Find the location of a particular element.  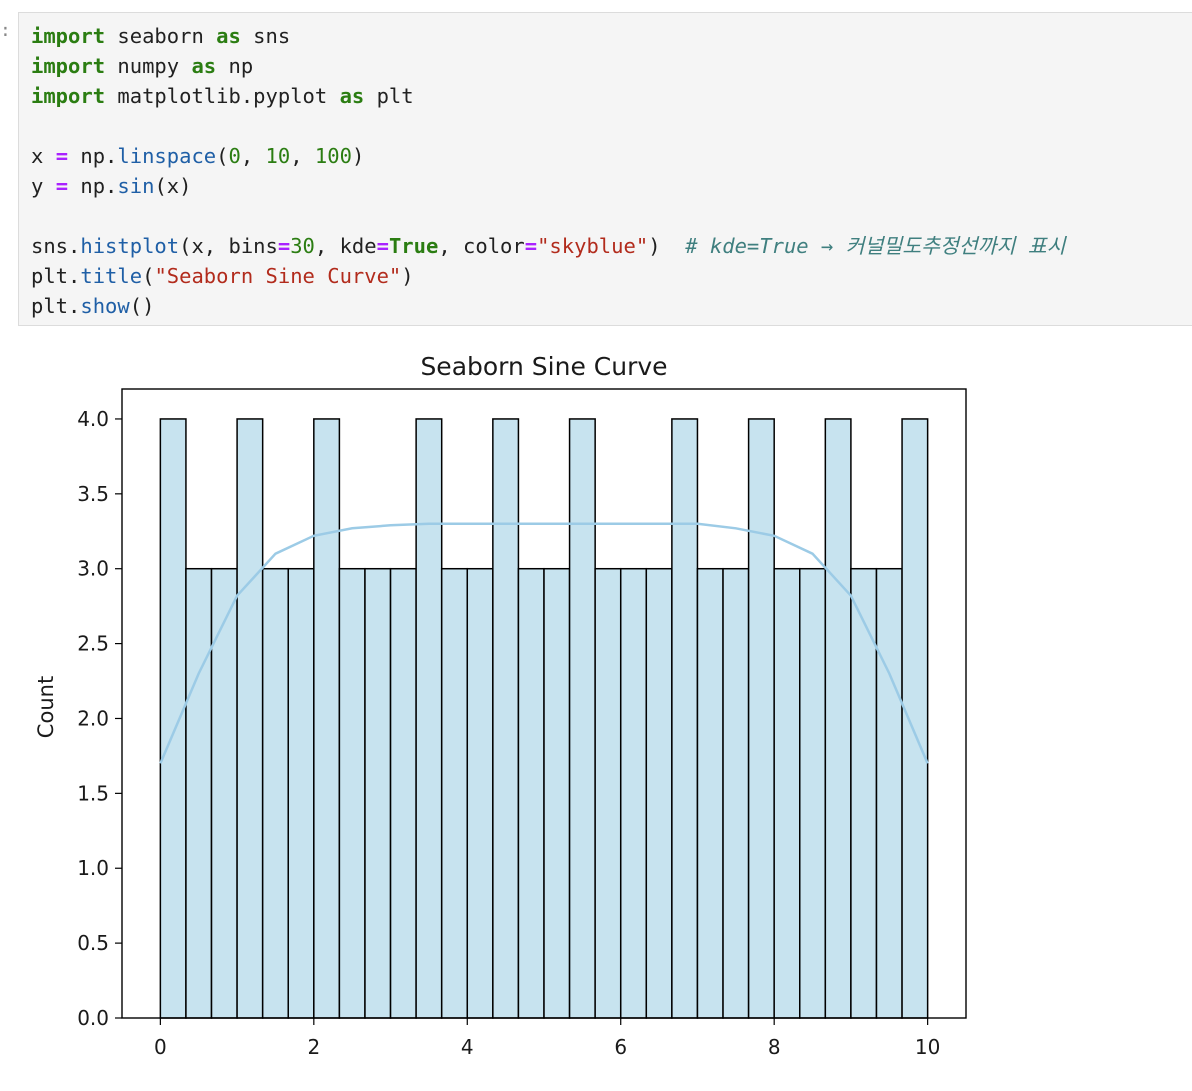

y-tick-label: 2.5 is located at coordinates (93, 644).